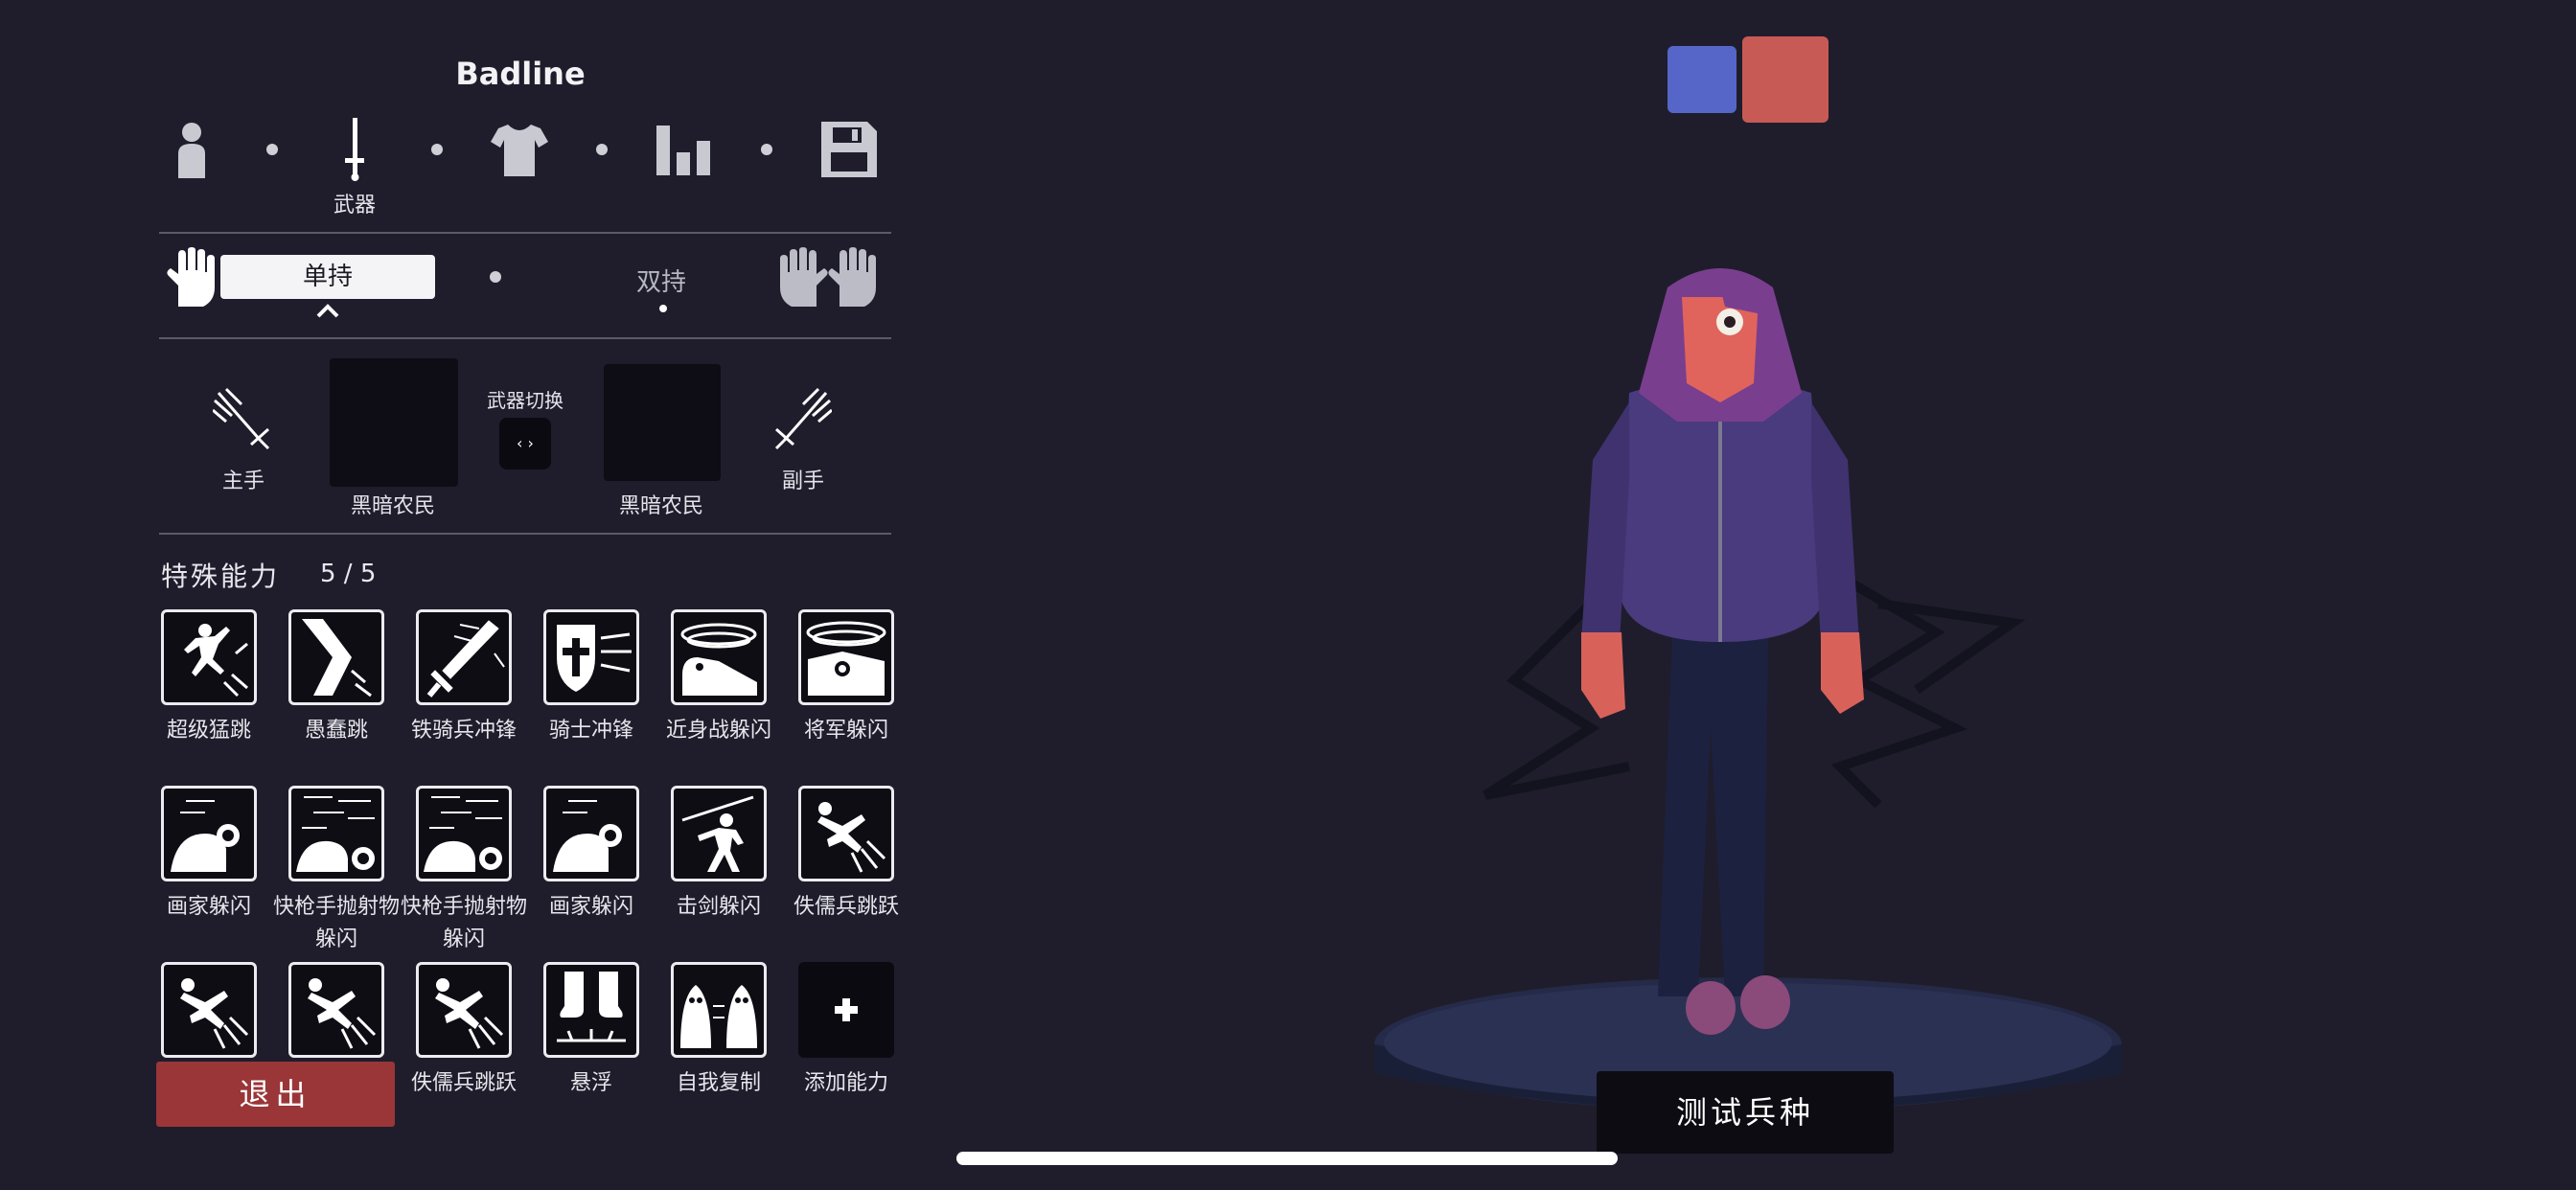 The image size is (2576, 1190). I want to click on shield-charge-icon, so click(591, 657).